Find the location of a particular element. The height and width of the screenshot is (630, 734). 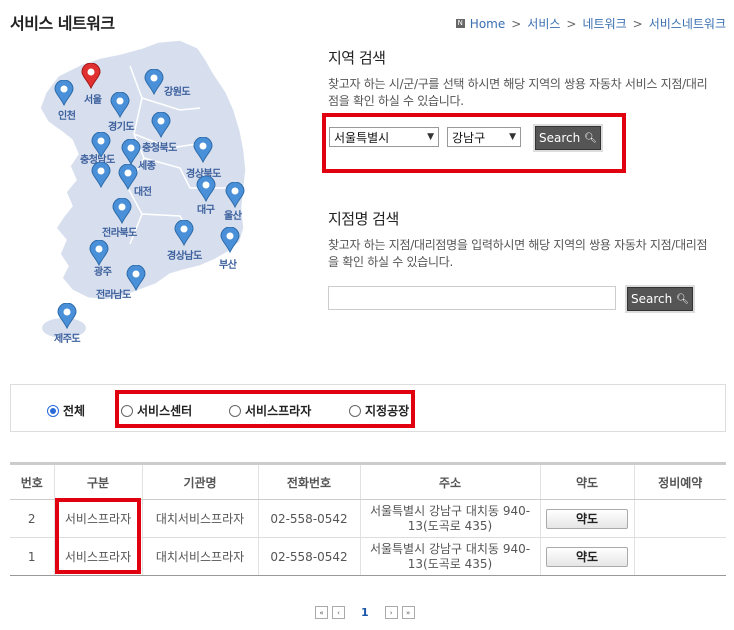

breadcrumb-network: 네트워크 is located at coordinates (604, 23).